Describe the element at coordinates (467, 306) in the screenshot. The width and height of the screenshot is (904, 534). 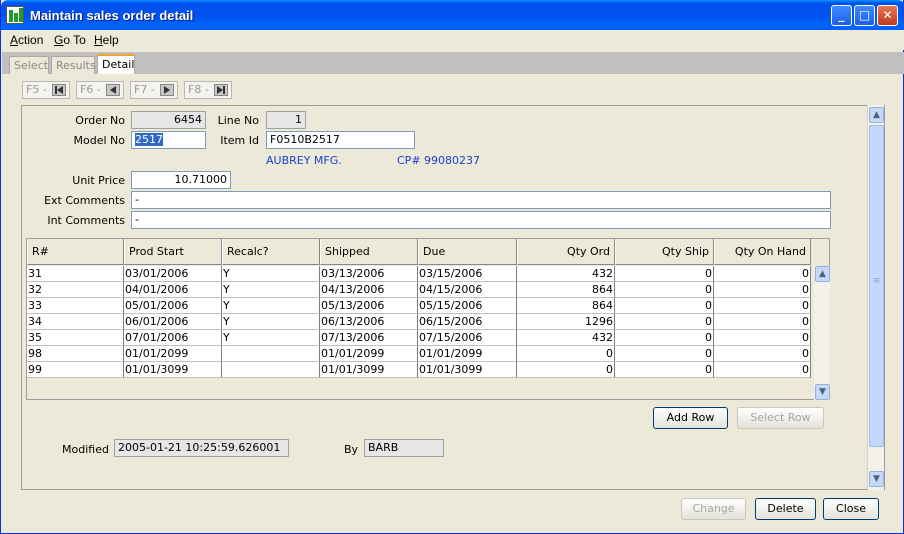
I see `cell-due: 05/15/2006` at that location.